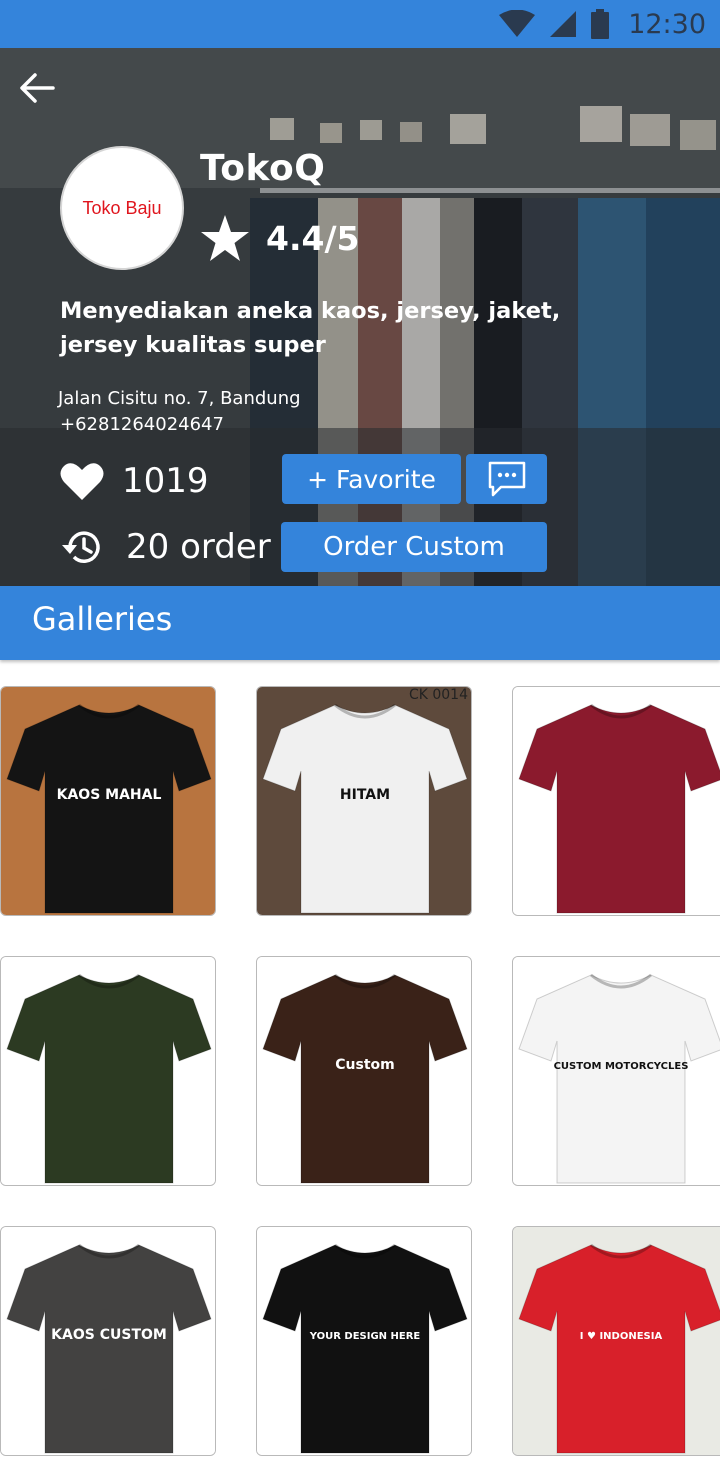 Image resolution: width=720 pixels, height=1480 pixels. I want to click on status-icons: 12:30, so click(602, 24).